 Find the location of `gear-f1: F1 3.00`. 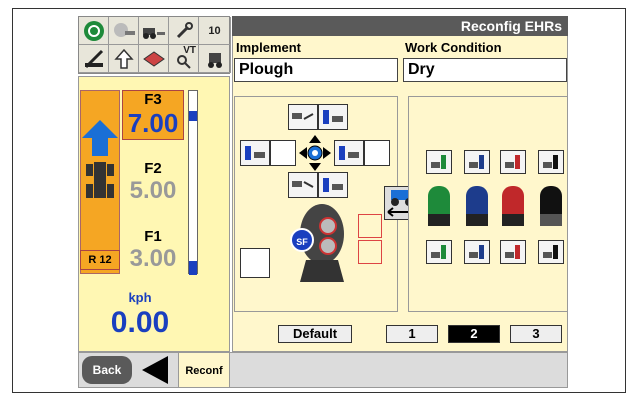

gear-f1: F1 3.00 is located at coordinates (153, 252).